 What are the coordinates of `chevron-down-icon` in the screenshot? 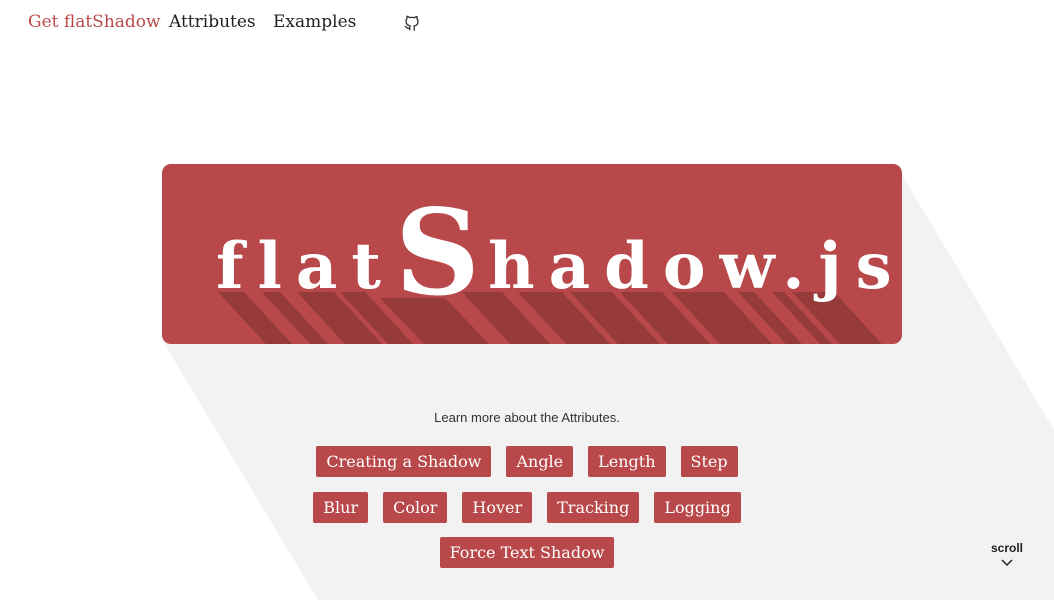 It's located at (1007, 563).